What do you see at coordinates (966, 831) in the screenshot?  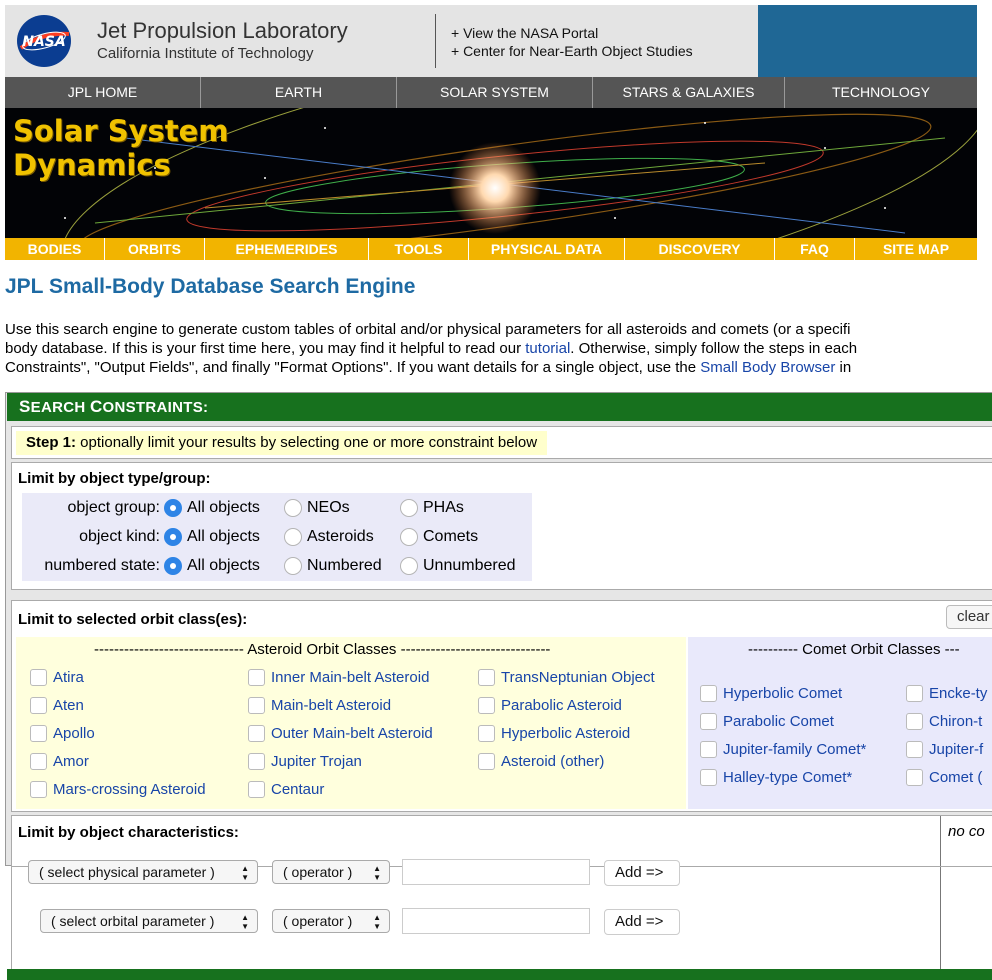 I see `no-constraints-note: no co` at bounding box center [966, 831].